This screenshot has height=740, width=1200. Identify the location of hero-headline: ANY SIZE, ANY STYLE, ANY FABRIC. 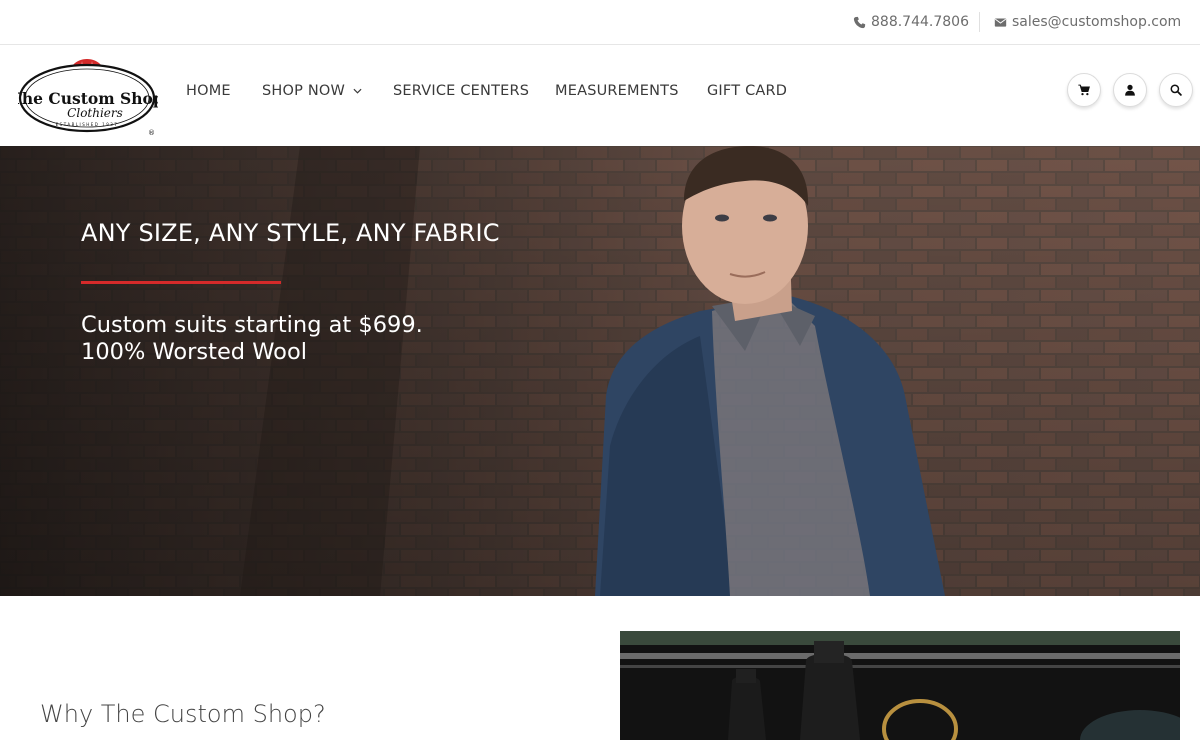
(290, 233).